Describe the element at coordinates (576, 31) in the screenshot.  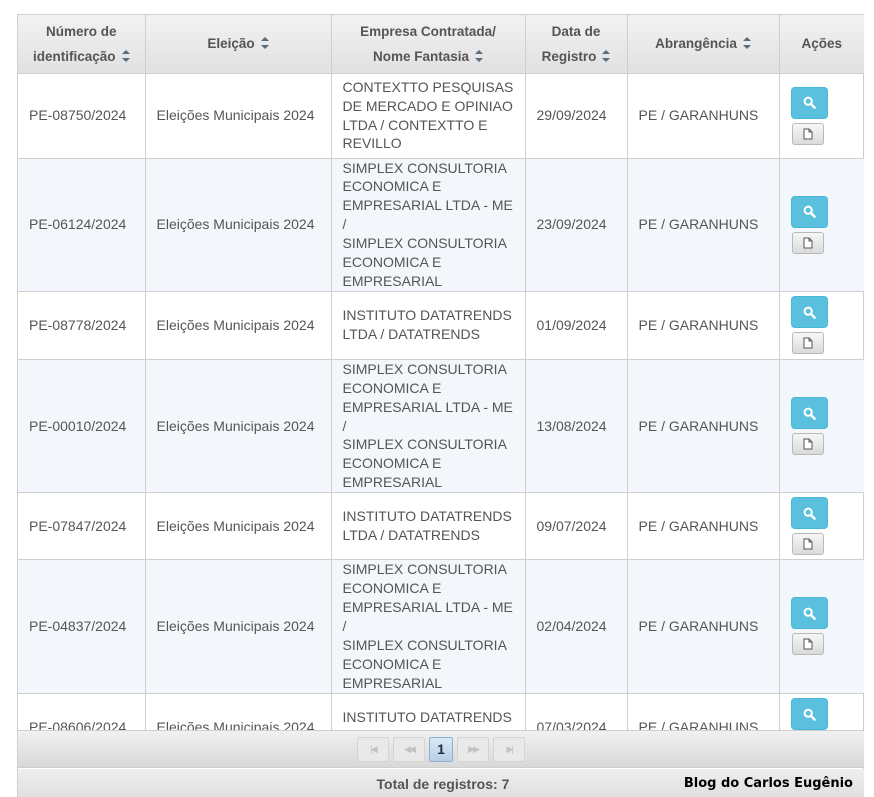
I see `header-label: Data de` at that location.